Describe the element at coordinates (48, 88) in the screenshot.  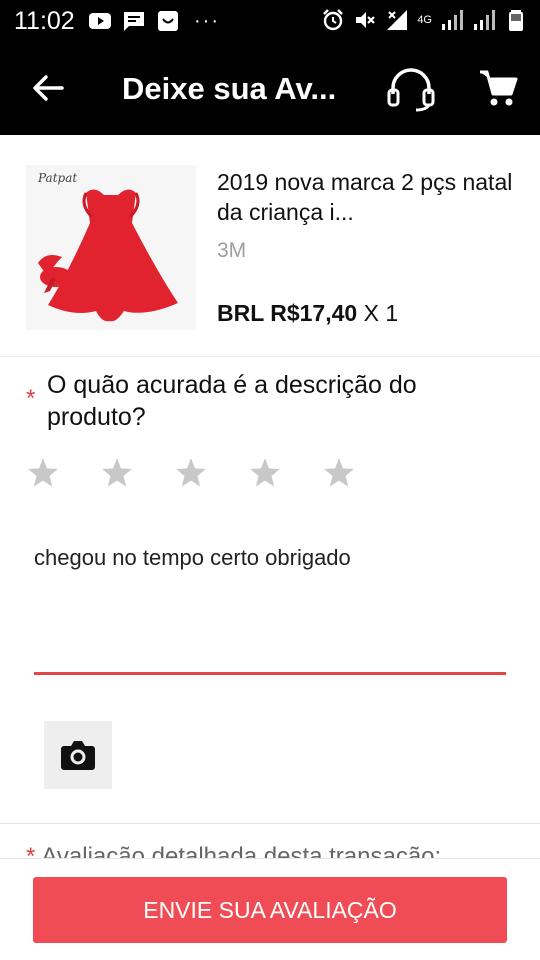
I see `back-arrow-icon` at that location.